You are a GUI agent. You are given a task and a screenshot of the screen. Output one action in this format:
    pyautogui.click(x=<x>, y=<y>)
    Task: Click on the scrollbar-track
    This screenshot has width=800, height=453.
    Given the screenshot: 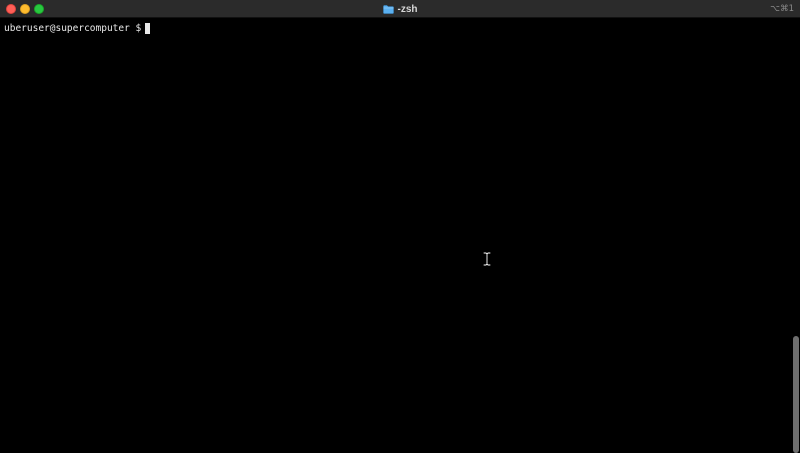 What is the action you would take?
    pyautogui.click(x=796, y=235)
    